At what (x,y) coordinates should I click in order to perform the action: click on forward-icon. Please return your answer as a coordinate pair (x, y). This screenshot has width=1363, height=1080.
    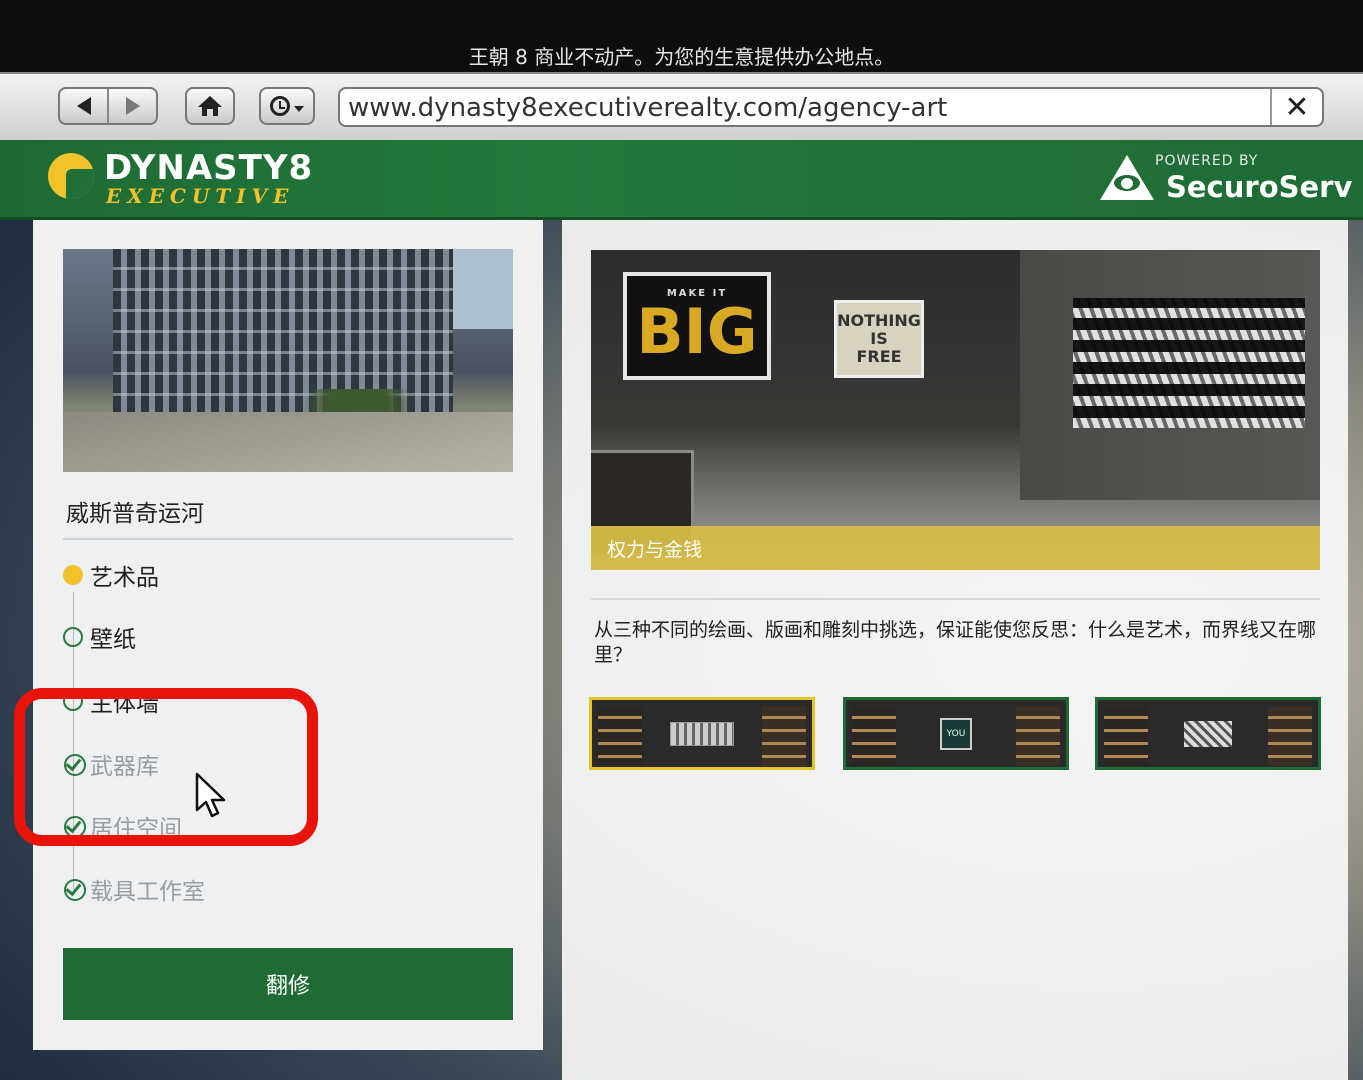
    Looking at the image, I should click on (132, 106).